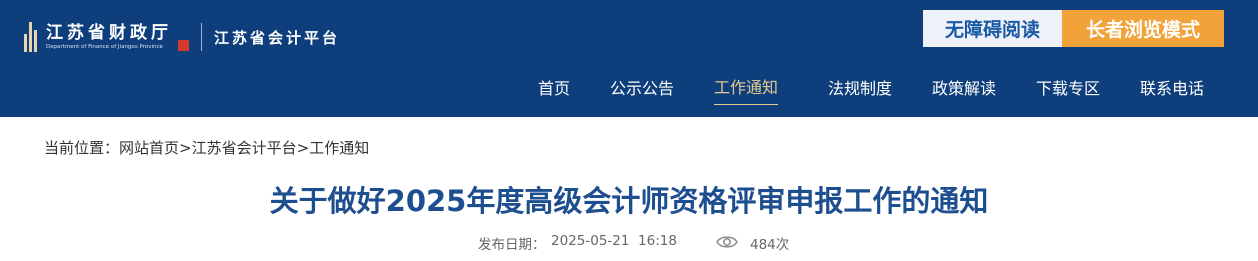  I want to click on logo-emblem-icon, so click(31, 37).